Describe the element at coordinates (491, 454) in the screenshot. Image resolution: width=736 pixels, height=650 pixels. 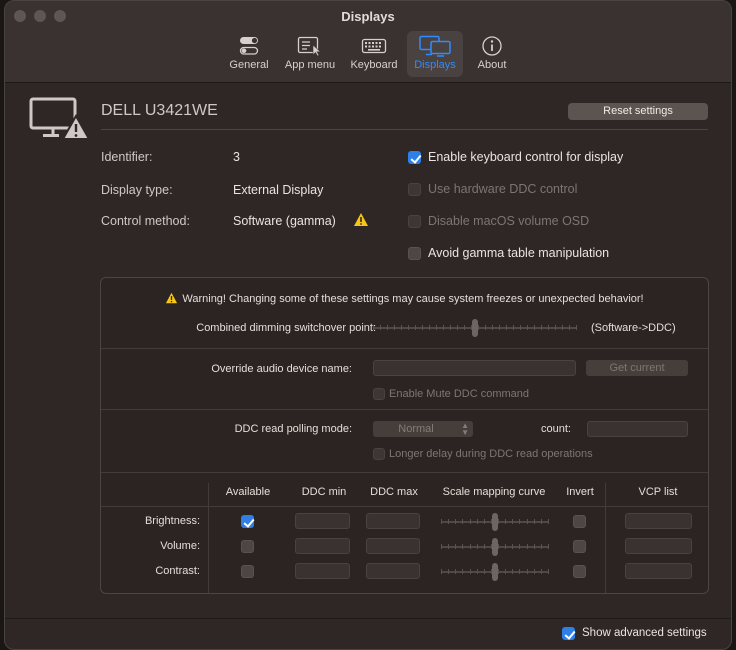
I see `longer-delay-label: Longer delay during DDC read operations` at that location.